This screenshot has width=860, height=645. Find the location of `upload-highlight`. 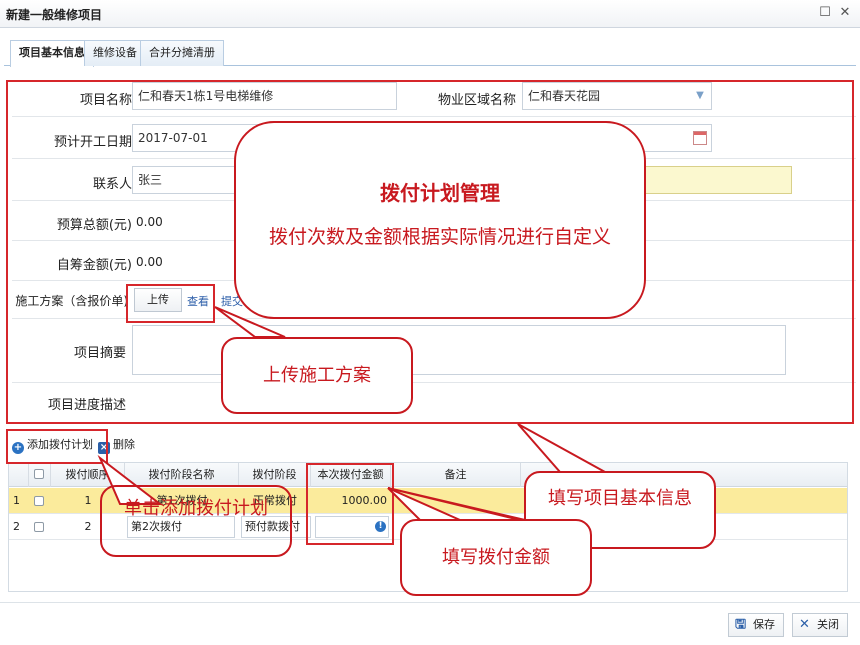

upload-highlight is located at coordinates (170, 303).